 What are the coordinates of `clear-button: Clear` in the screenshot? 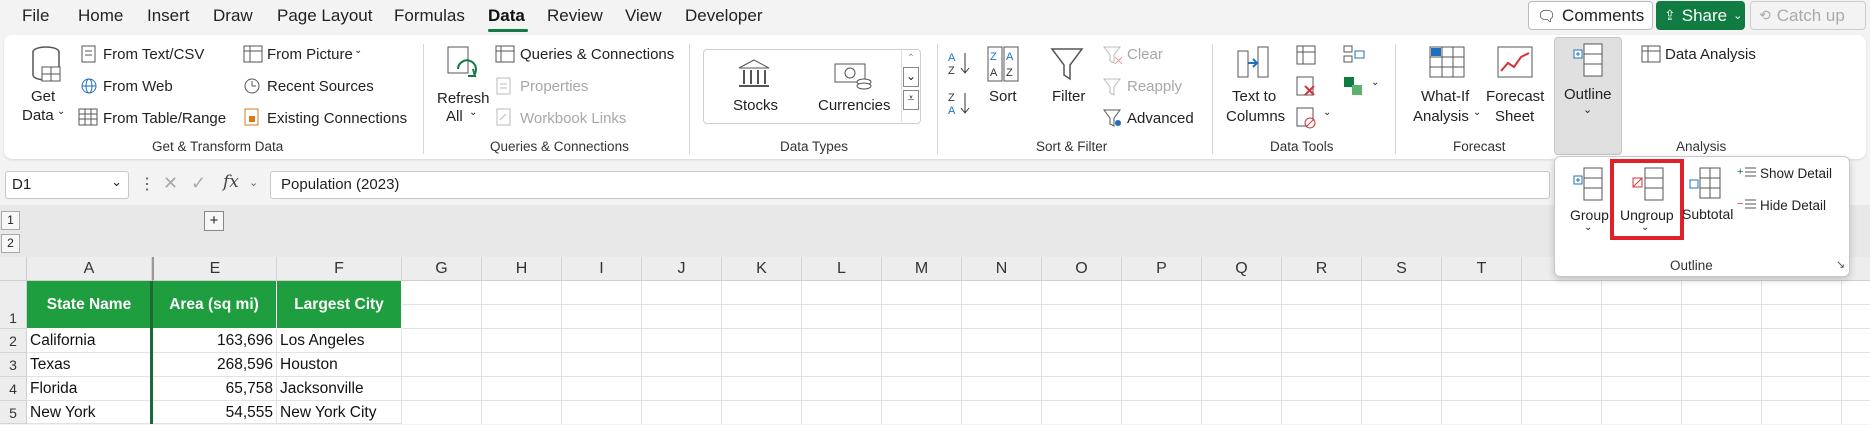 It's located at (1145, 54).